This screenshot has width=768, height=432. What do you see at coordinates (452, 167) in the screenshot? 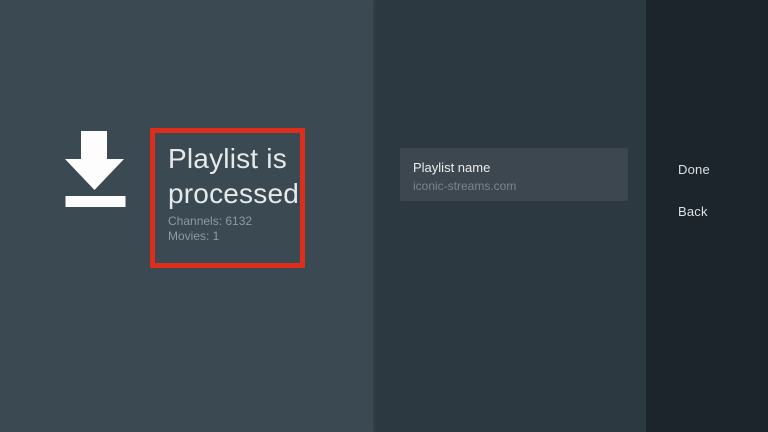
I see `playlist-name-label: Playlist name` at bounding box center [452, 167].